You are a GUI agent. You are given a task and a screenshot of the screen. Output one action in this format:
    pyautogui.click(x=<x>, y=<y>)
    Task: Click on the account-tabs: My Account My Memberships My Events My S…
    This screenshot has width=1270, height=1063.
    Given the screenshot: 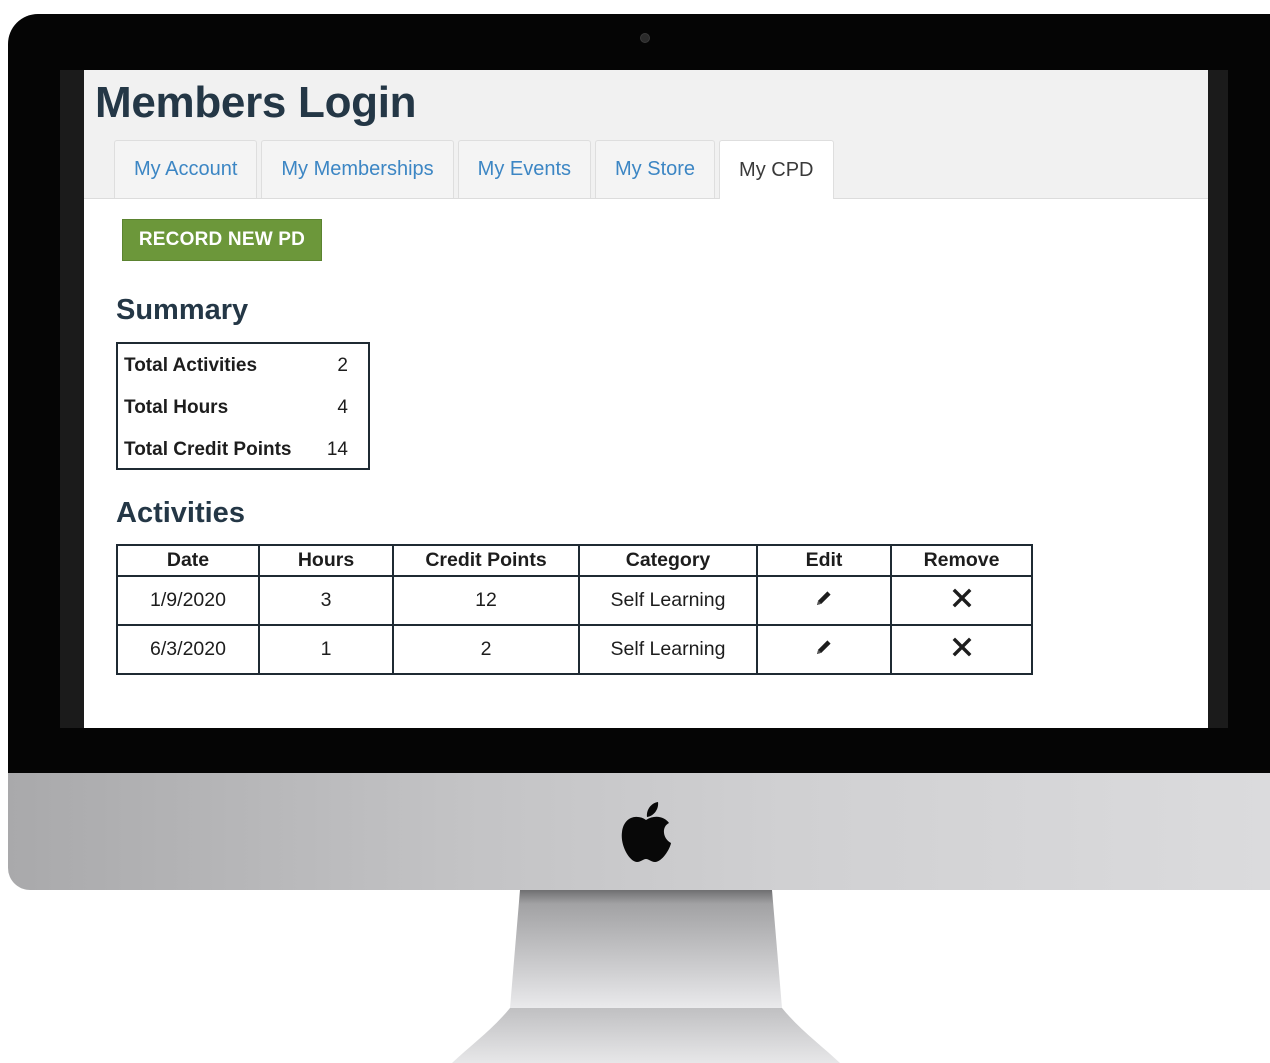 What is the action you would take?
    pyautogui.click(x=476, y=169)
    